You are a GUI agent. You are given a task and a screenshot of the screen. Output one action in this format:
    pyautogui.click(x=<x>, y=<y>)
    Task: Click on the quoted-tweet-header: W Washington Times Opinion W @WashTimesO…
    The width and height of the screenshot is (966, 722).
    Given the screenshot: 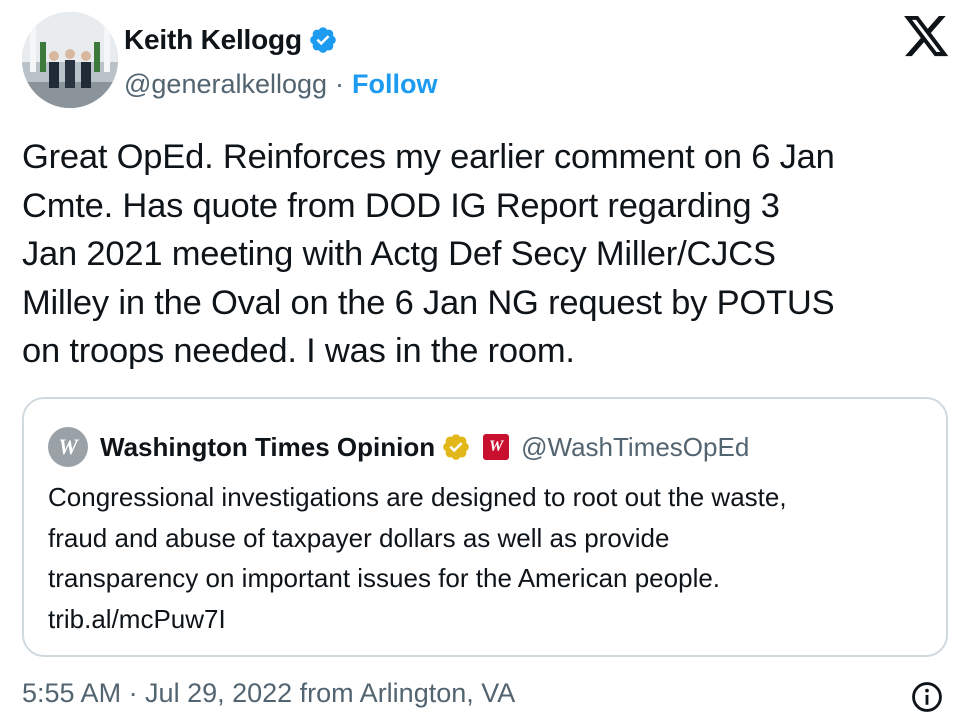 What is the action you would take?
    pyautogui.click(x=398, y=447)
    